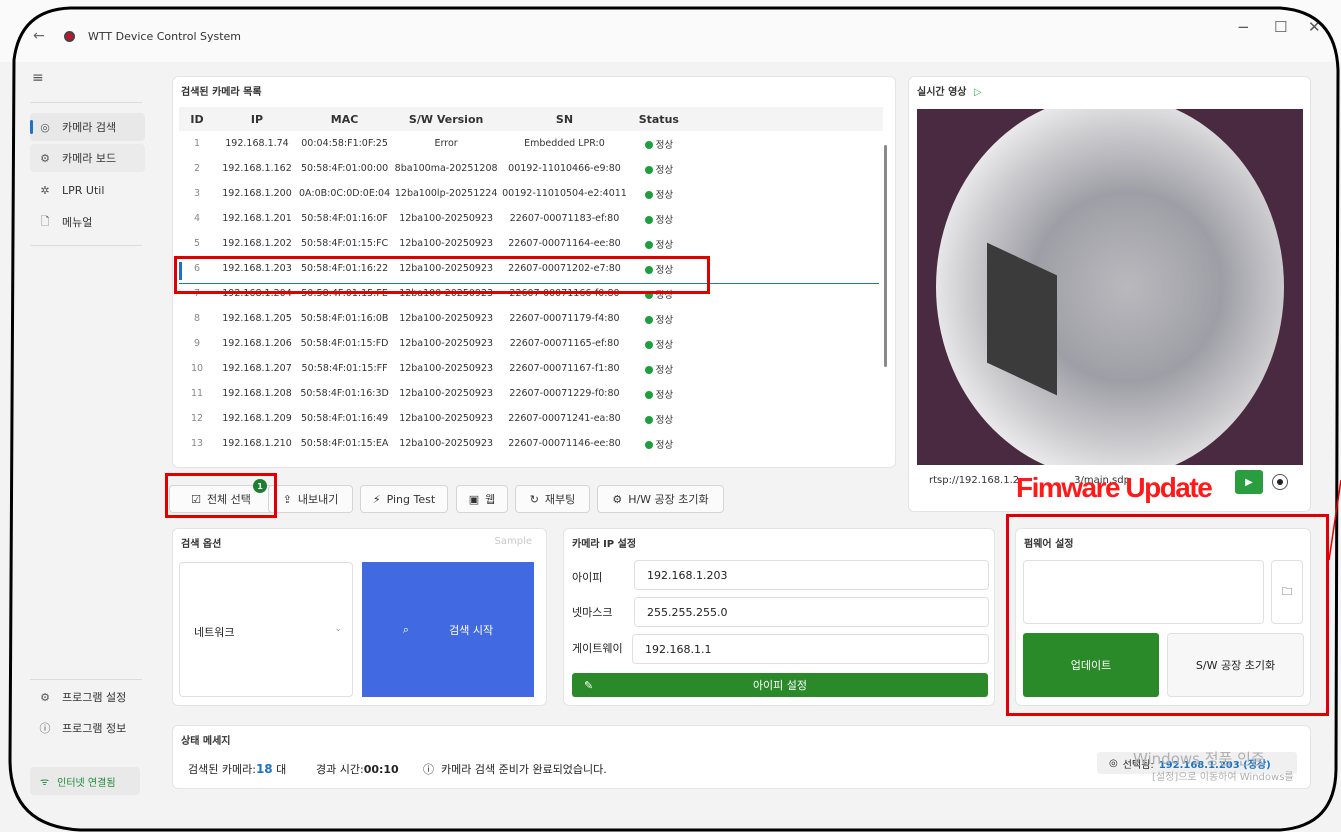 The height and width of the screenshot is (832, 1341). What do you see at coordinates (197, 343) in the screenshot?
I see `cell-id: 9` at bounding box center [197, 343].